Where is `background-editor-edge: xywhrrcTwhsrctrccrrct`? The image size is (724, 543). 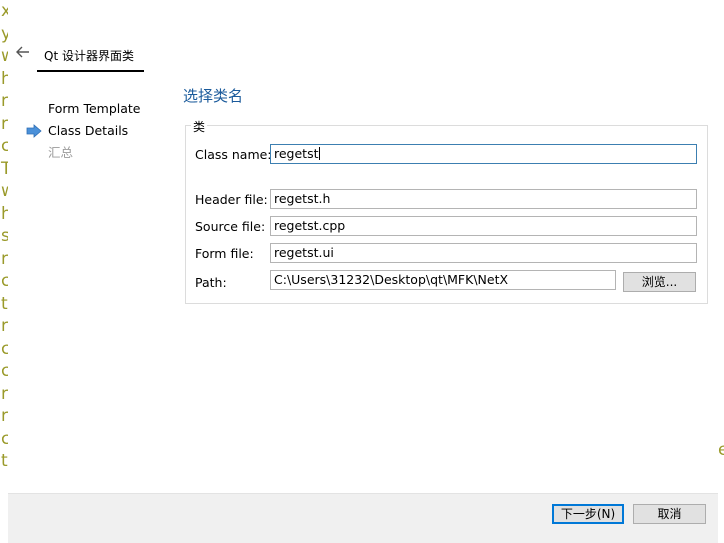 background-editor-edge: xywhrrcTwhsrctrccrrct is located at coordinates (4, 271).